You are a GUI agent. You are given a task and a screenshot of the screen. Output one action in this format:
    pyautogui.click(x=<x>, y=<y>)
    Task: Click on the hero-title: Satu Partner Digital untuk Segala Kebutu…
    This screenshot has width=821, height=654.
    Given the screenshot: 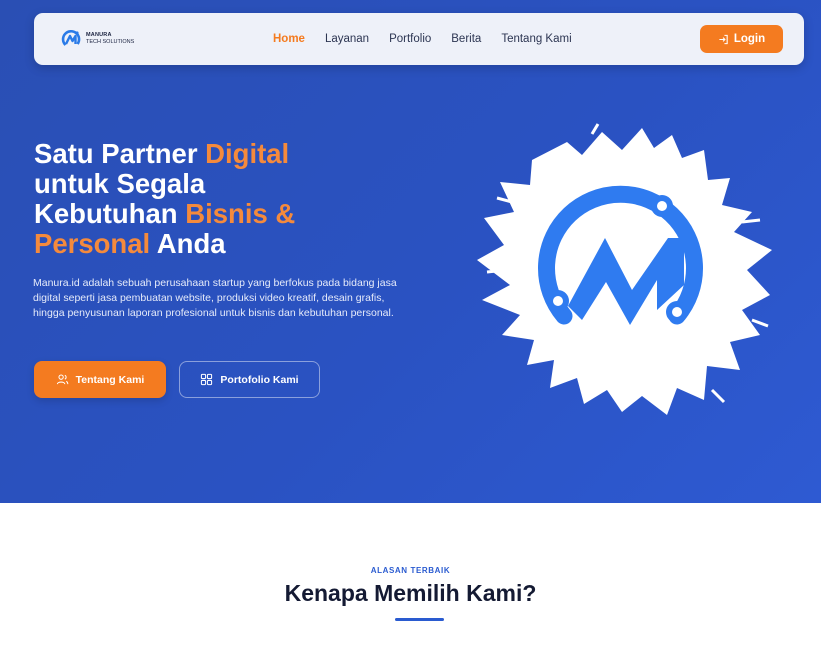 What is the action you would take?
    pyautogui.click(x=224, y=199)
    